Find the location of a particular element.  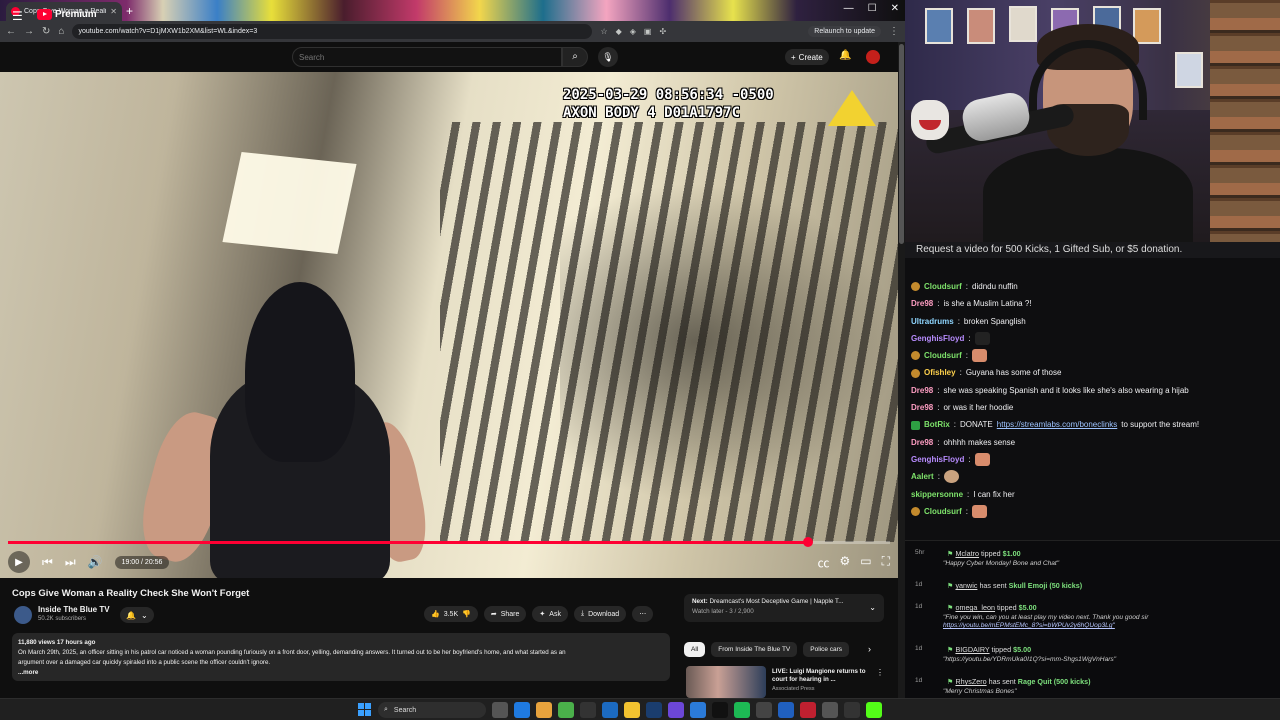

subscribed-button: 🔔 ⌄ is located at coordinates (137, 615).